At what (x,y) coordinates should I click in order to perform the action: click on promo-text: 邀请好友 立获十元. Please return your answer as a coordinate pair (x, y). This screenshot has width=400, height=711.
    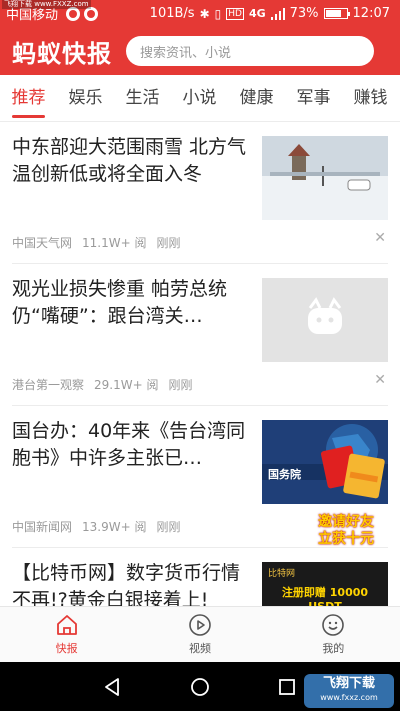
    Looking at the image, I should click on (346, 531).